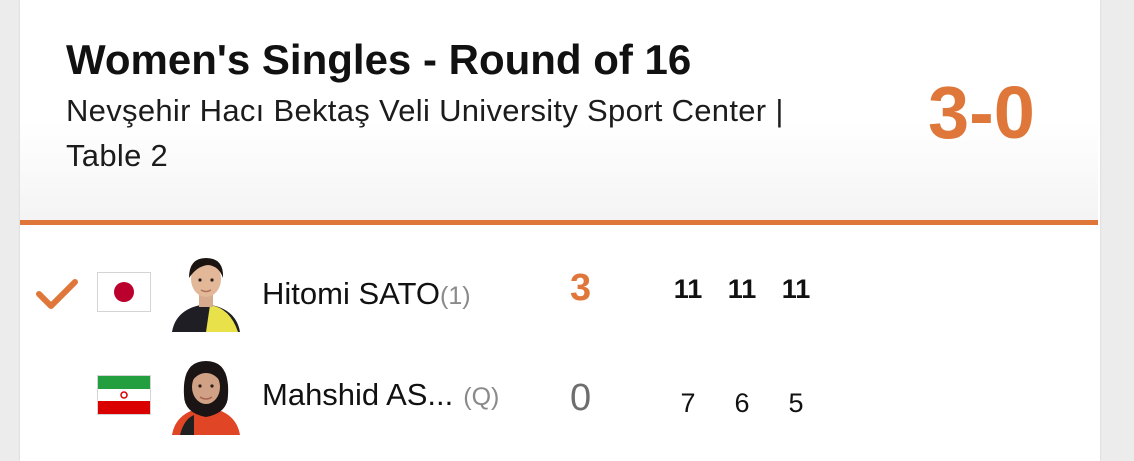 Image resolution: width=1134 pixels, height=461 pixels. I want to click on player-name: Hitomi SATO(1), so click(366, 294).